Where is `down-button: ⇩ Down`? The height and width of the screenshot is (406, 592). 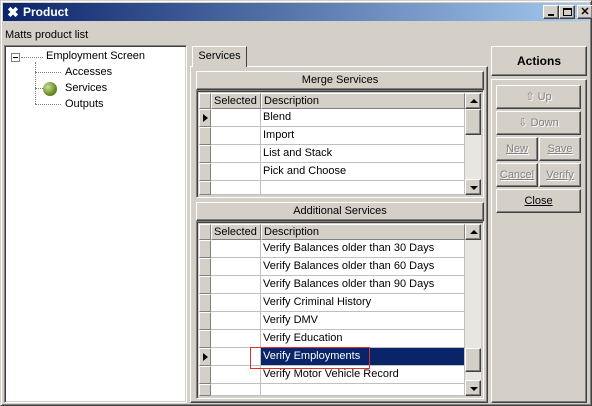 down-button: ⇩ Down is located at coordinates (538, 123).